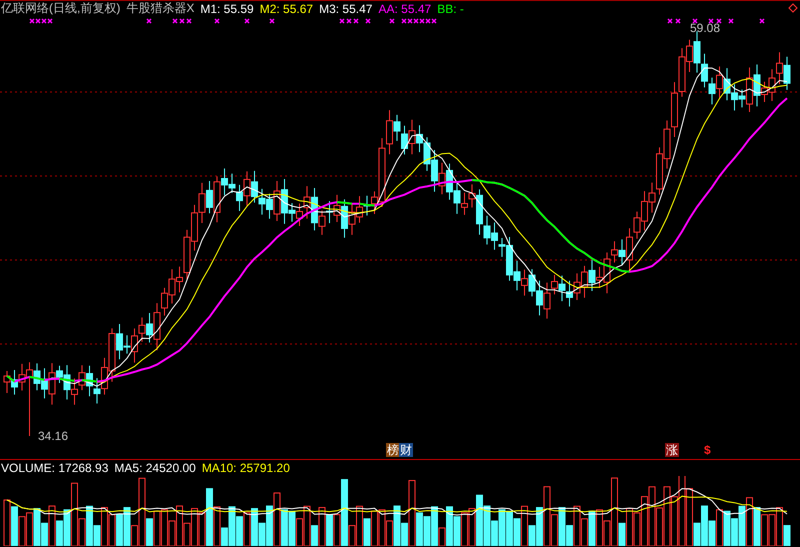 Image resolution: width=800 pixels, height=547 pixels. What do you see at coordinates (53, 435) in the screenshot?
I see `low-price-label: 34.16` at bounding box center [53, 435].